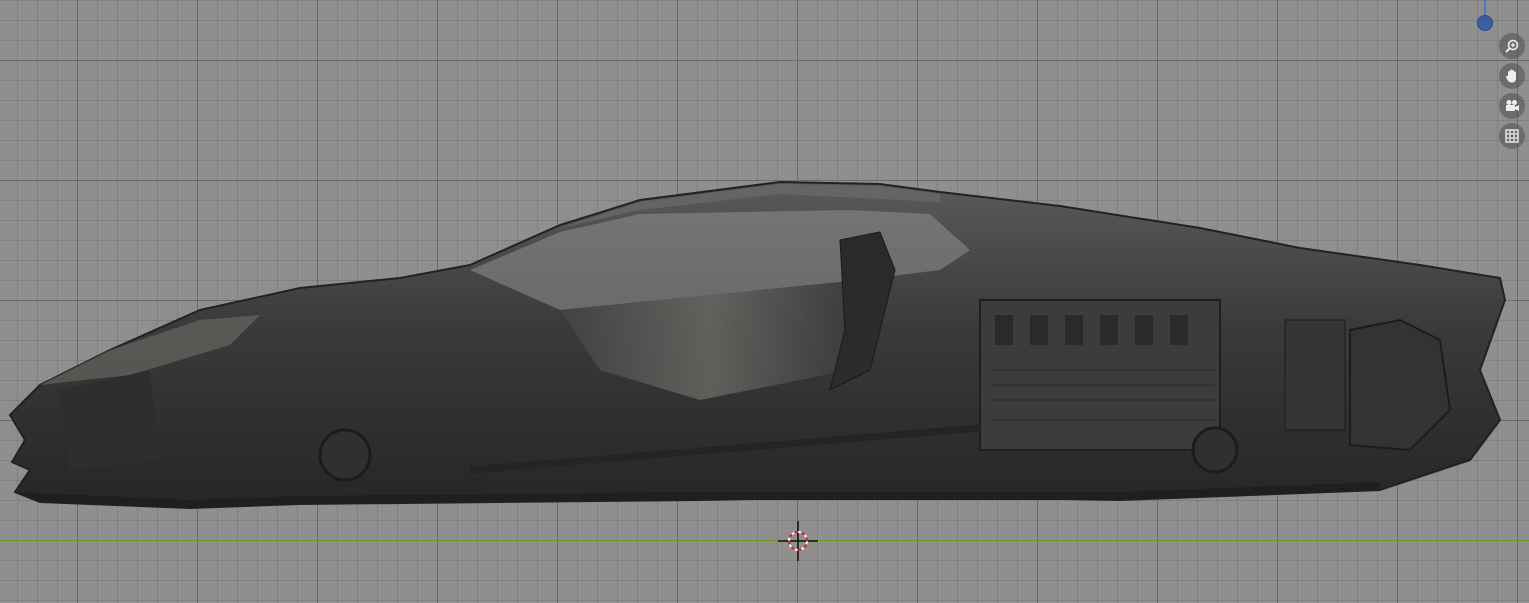 This screenshot has height=603, width=1529. I want to click on zoom-button, so click(1512, 46).